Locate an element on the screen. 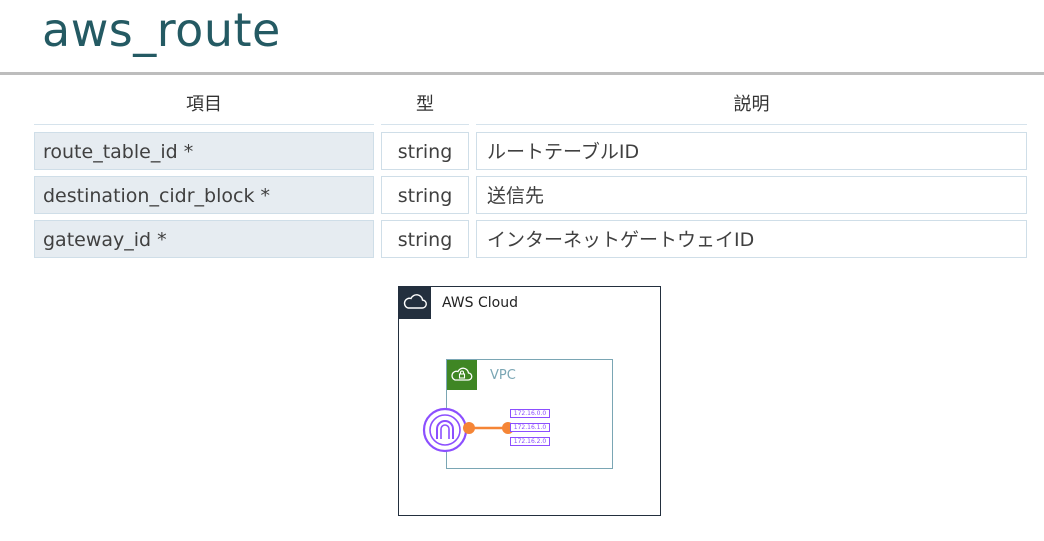  table-cell-description: ルートテーブルID is located at coordinates (751, 151).